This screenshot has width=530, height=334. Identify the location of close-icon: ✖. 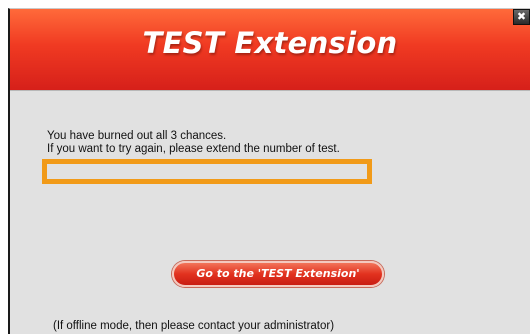
(521, 16).